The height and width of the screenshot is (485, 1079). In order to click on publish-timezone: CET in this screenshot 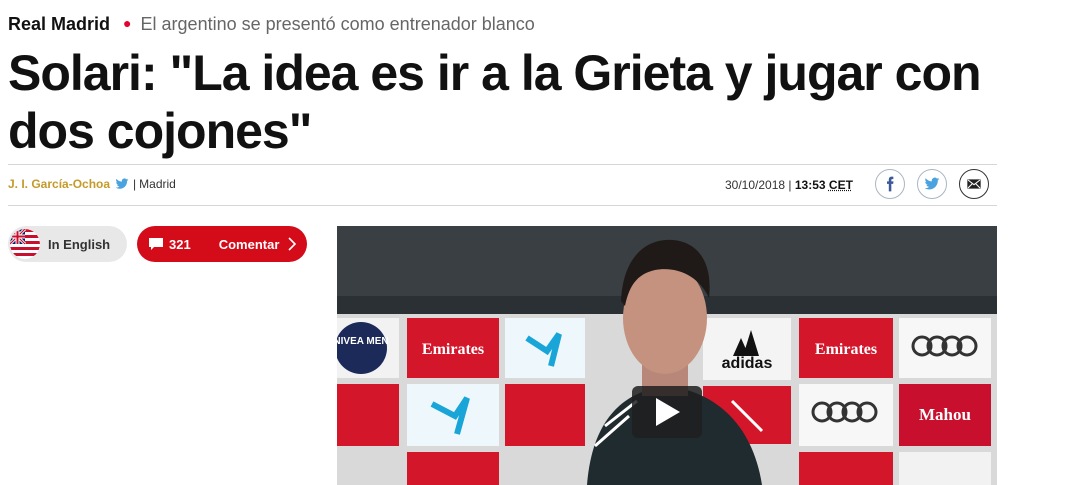, I will do `click(840, 185)`.